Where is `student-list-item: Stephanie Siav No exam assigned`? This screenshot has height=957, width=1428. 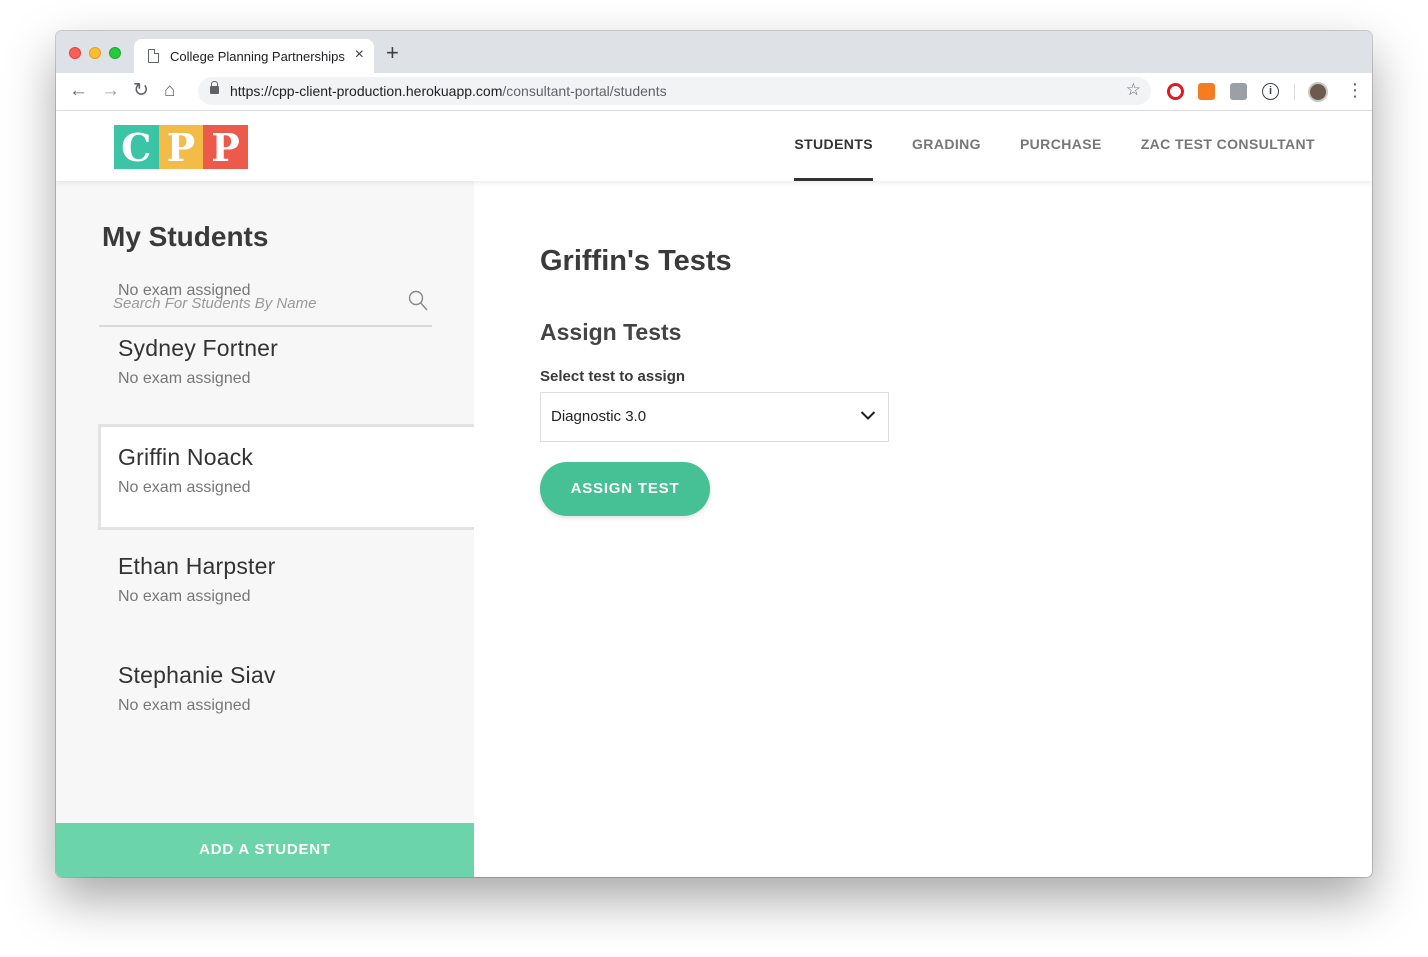
student-list-item: Stephanie Siav No exam assigned is located at coordinates (286, 695).